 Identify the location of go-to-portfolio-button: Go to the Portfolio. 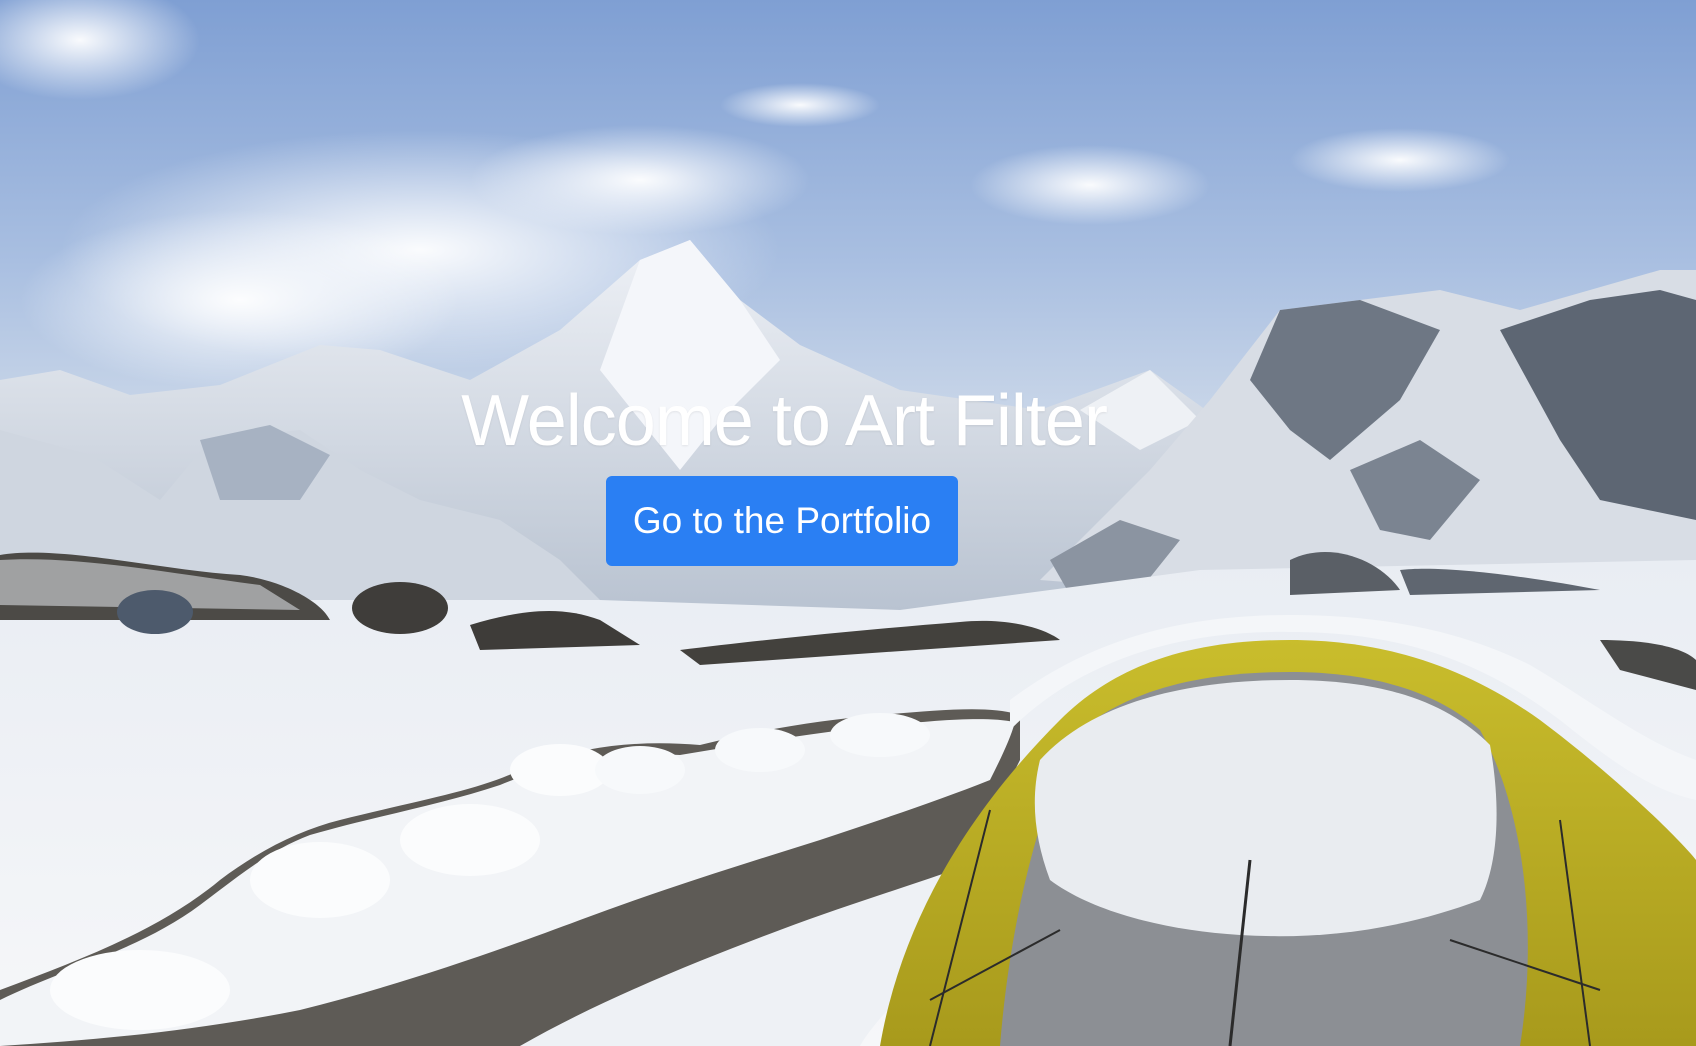
(782, 521).